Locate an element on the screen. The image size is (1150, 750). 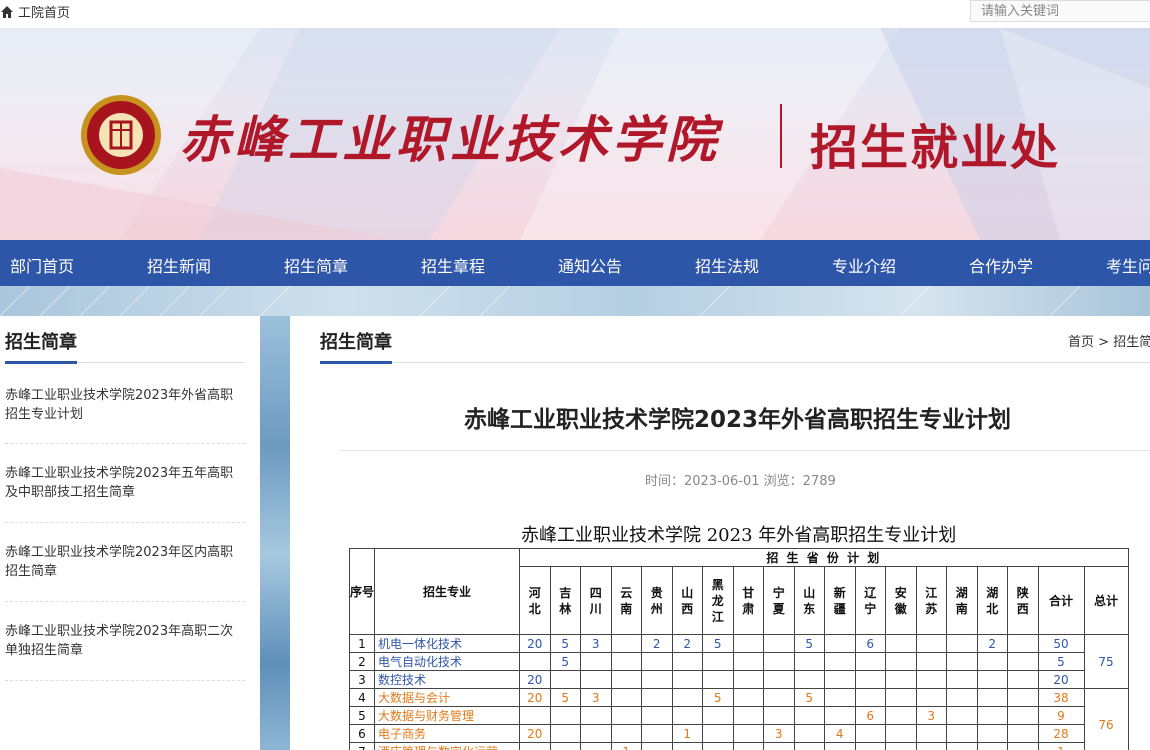
nav-item-charter: 招生章程 is located at coordinates (453, 265).